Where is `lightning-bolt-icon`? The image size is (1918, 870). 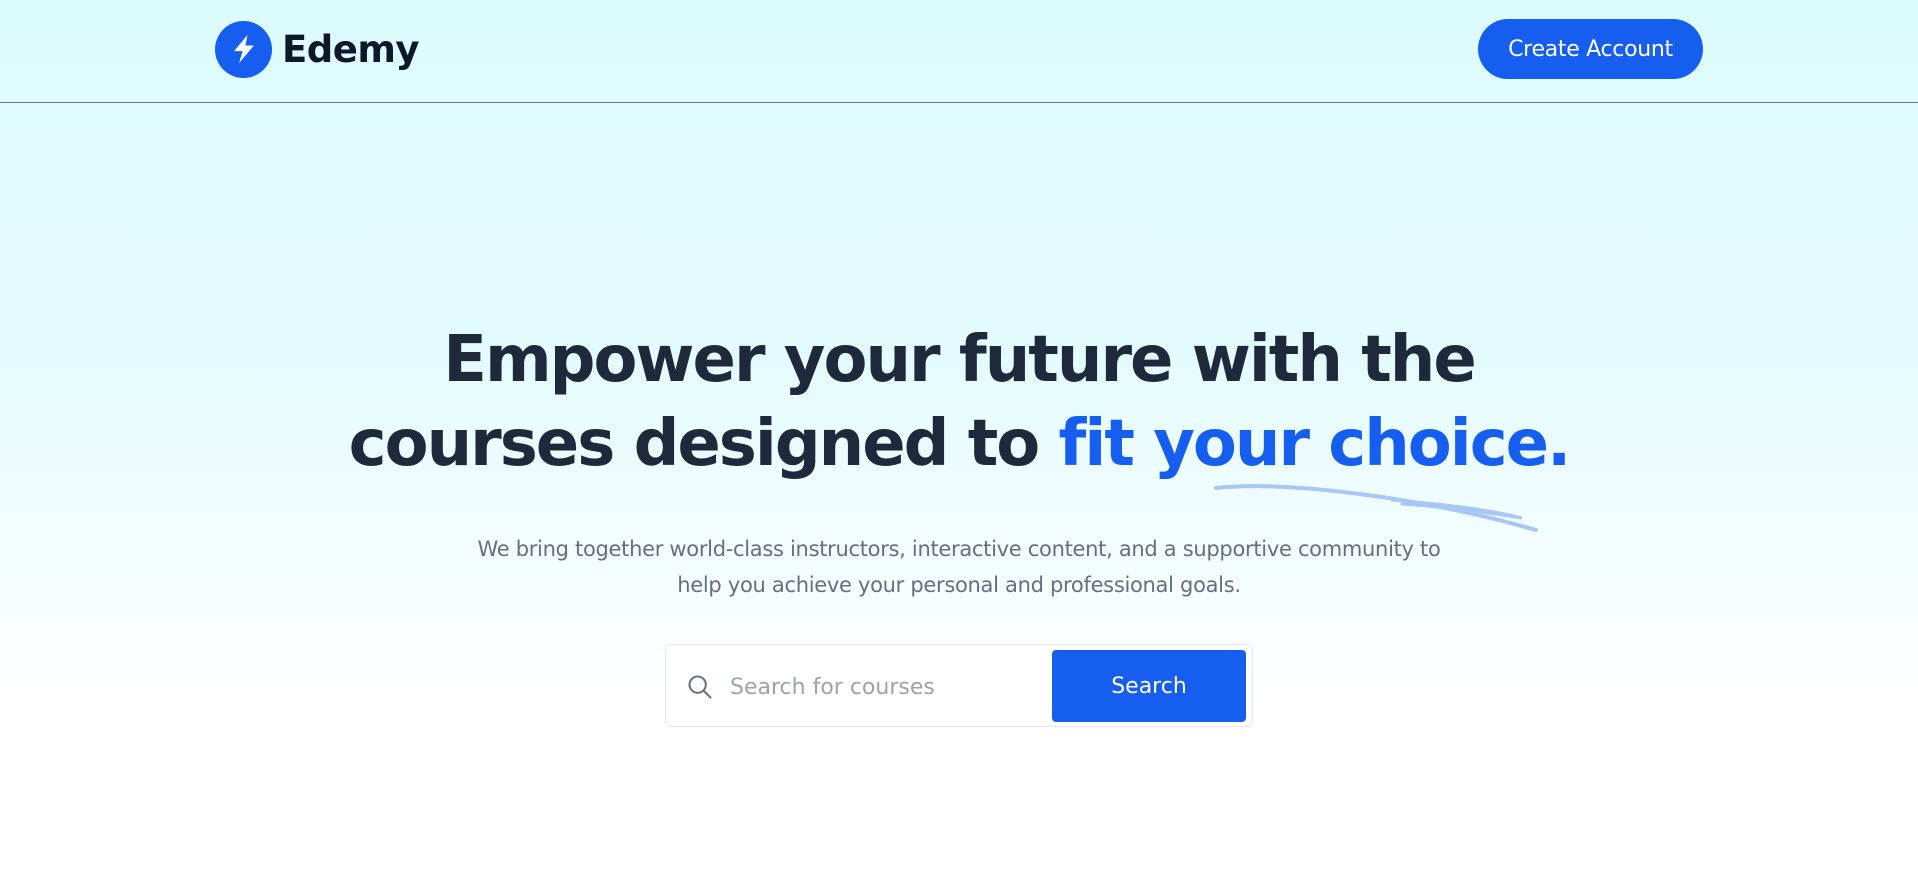
lightning-bolt-icon is located at coordinates (243, 49).